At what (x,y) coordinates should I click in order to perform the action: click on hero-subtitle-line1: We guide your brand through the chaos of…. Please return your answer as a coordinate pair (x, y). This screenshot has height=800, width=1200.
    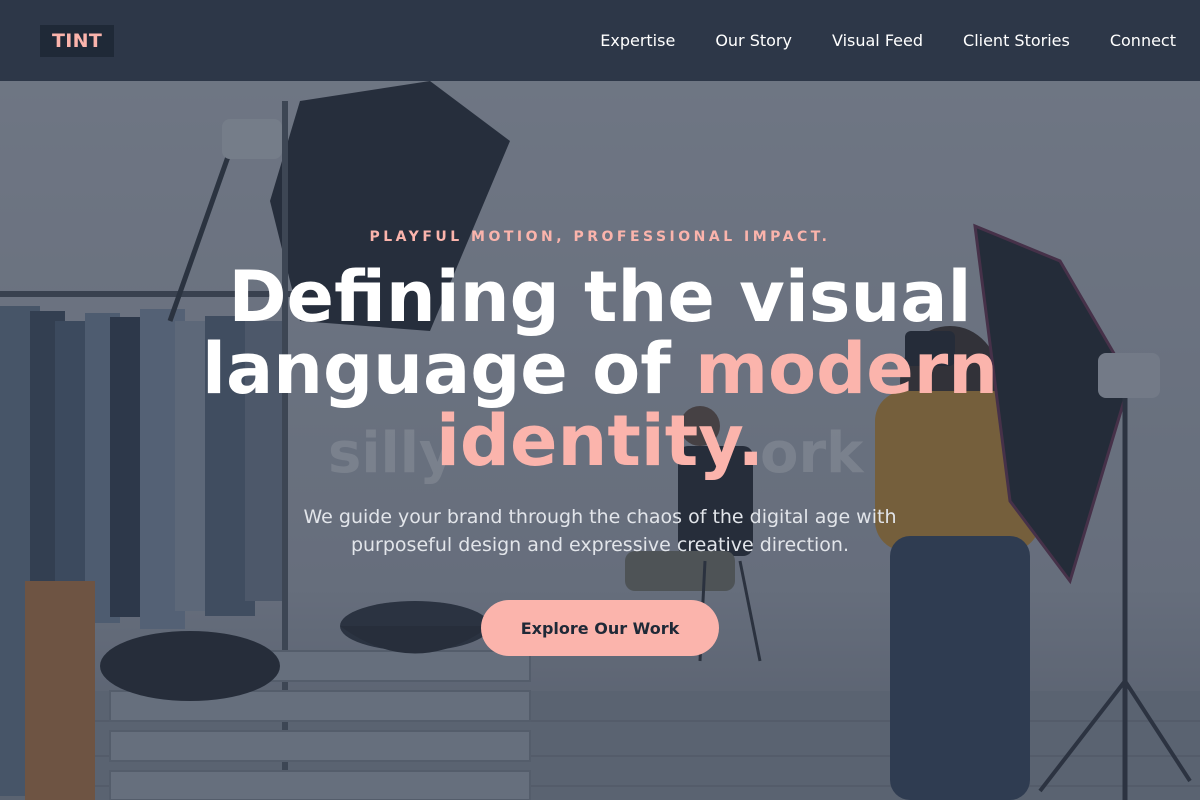
    Looking at the image, I should click on (600, 517).